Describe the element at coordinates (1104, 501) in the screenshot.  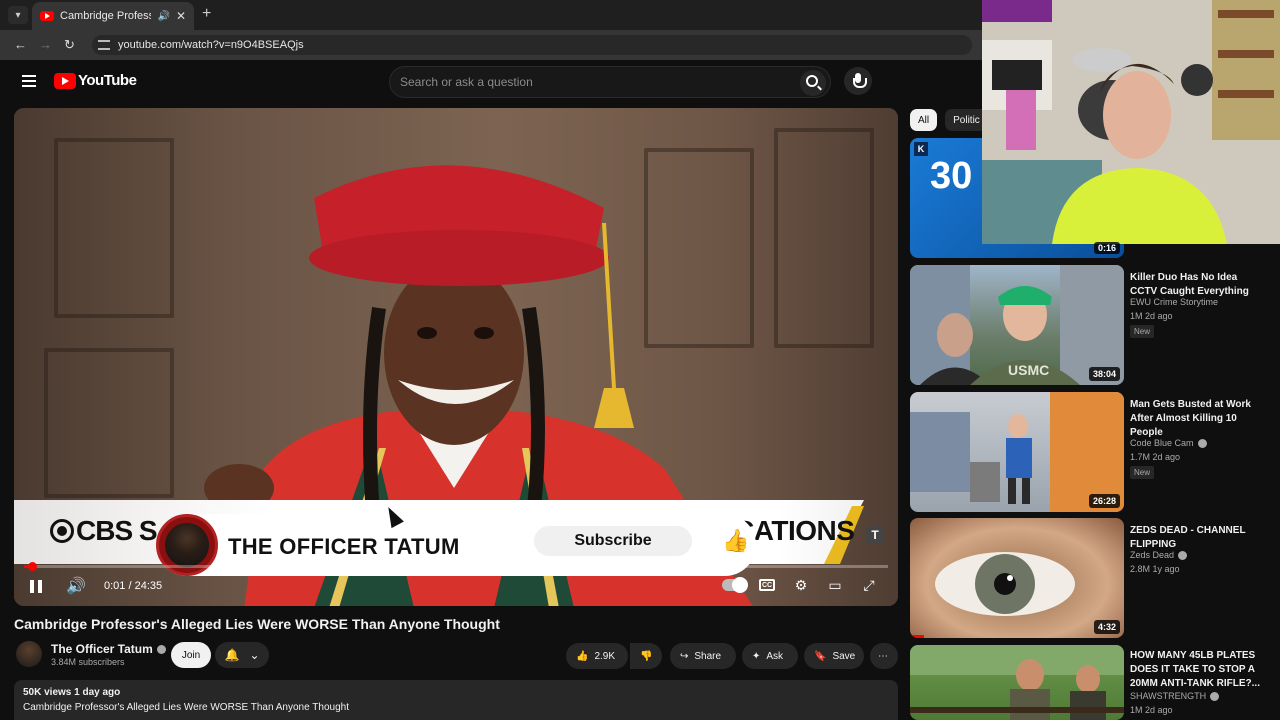
I see `duration-badge: 26:28` at that location.